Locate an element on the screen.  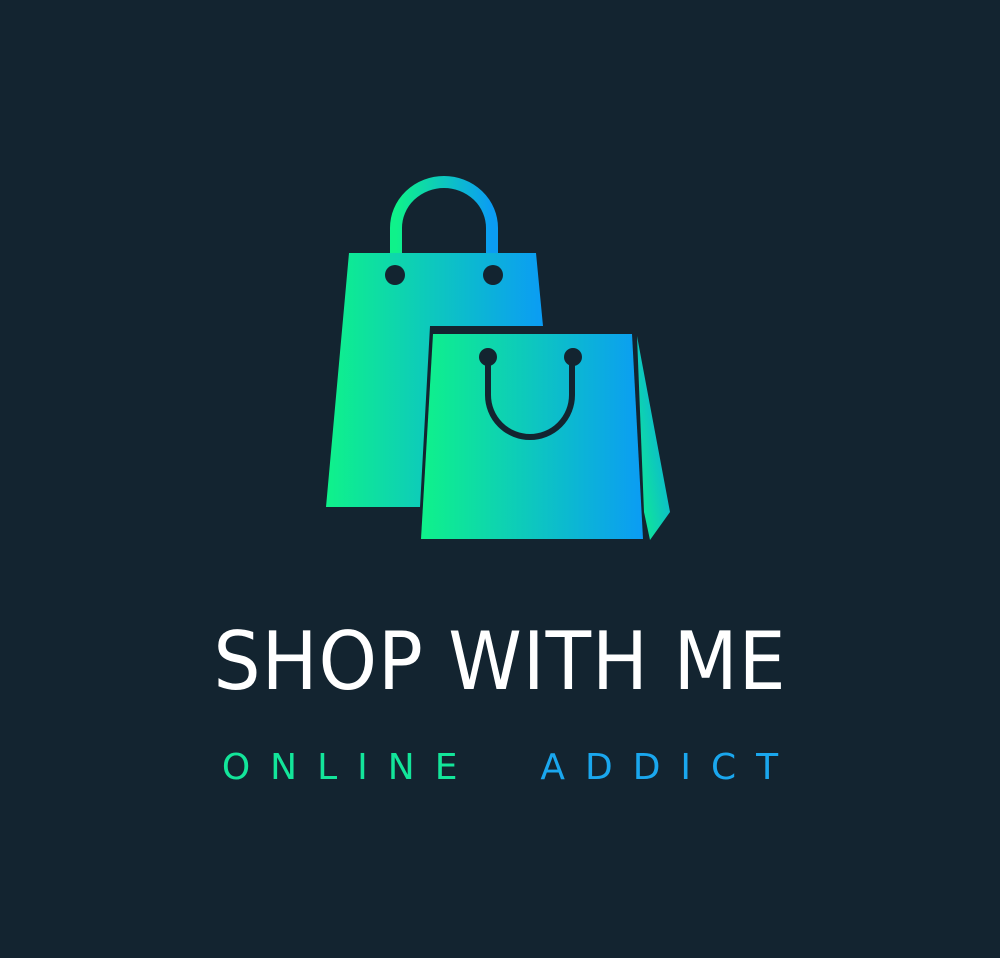
front-bag-icon is located at coordinates (545, 437).